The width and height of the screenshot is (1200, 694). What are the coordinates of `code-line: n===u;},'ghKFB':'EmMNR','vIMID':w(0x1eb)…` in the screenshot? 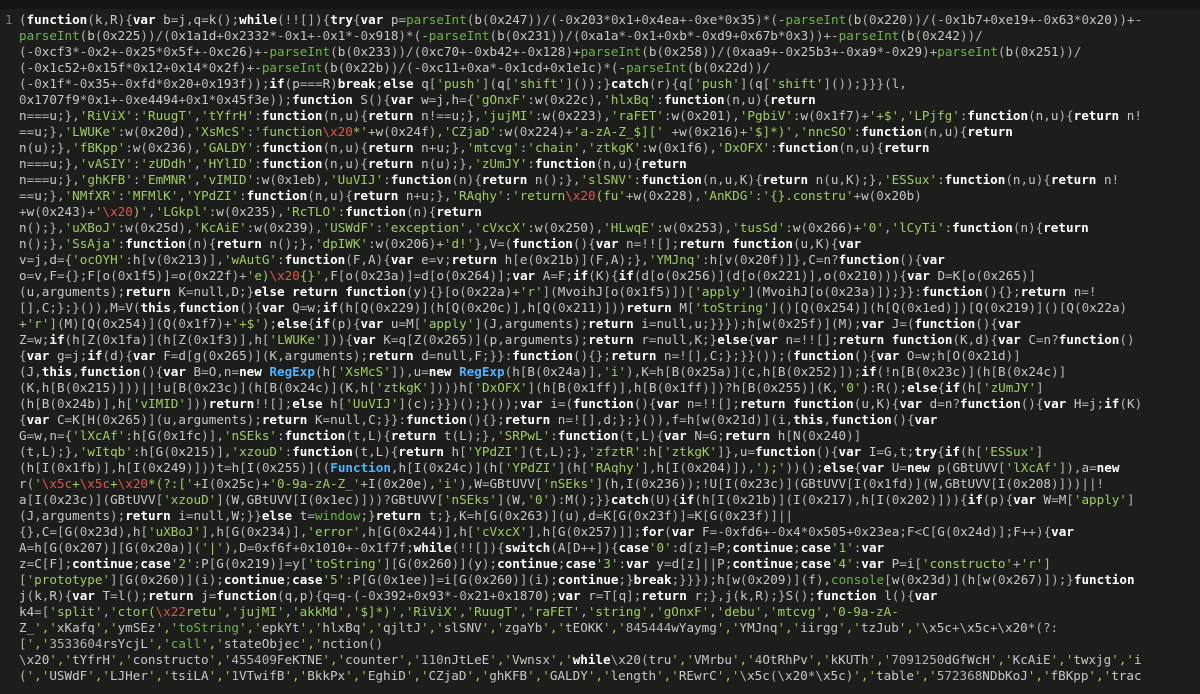 It's located at (569, 179).